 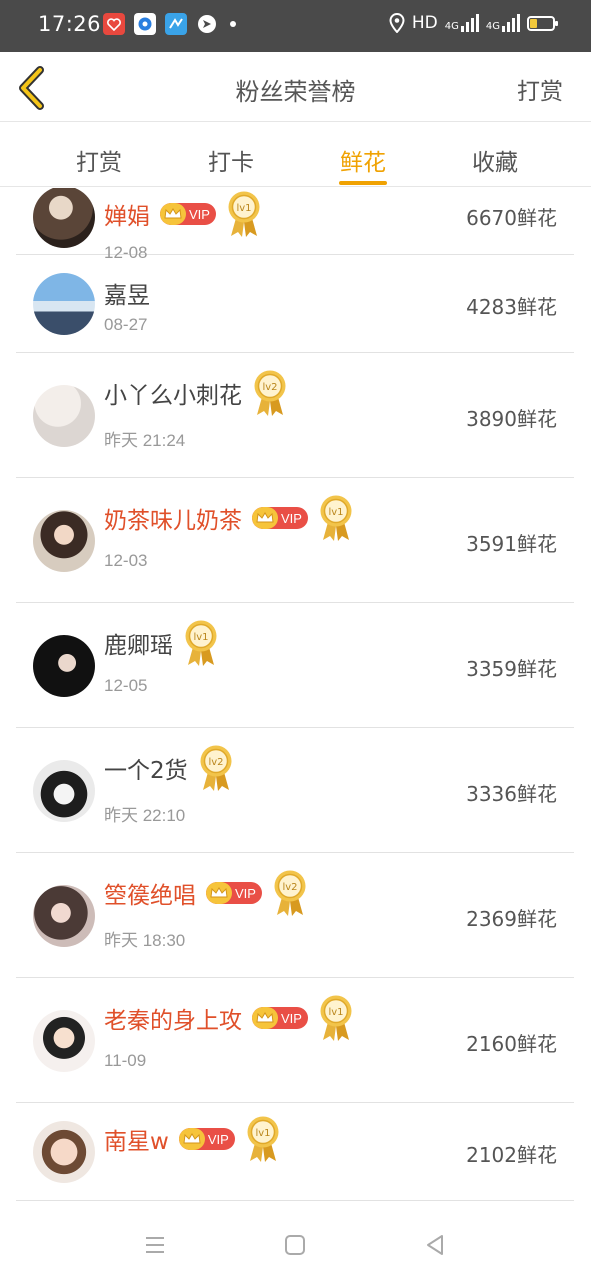 What do you see at coordinates (136, 1139) in the screenshot?
I see `user-name: 南星w` at bounding box center [136, 1139].